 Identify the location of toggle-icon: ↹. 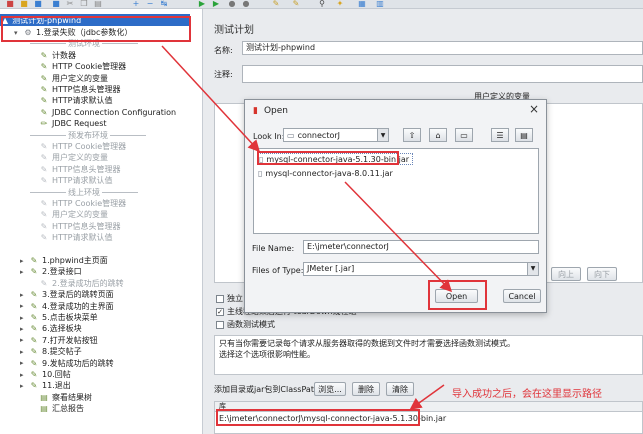
(164, 4).